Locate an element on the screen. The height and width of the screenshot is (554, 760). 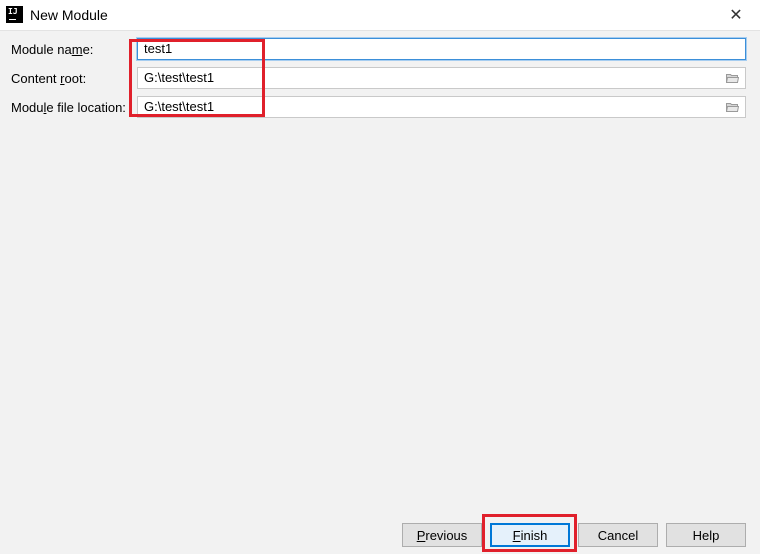
intellij-app-icon: IJ is located at coordinates (14, 14).